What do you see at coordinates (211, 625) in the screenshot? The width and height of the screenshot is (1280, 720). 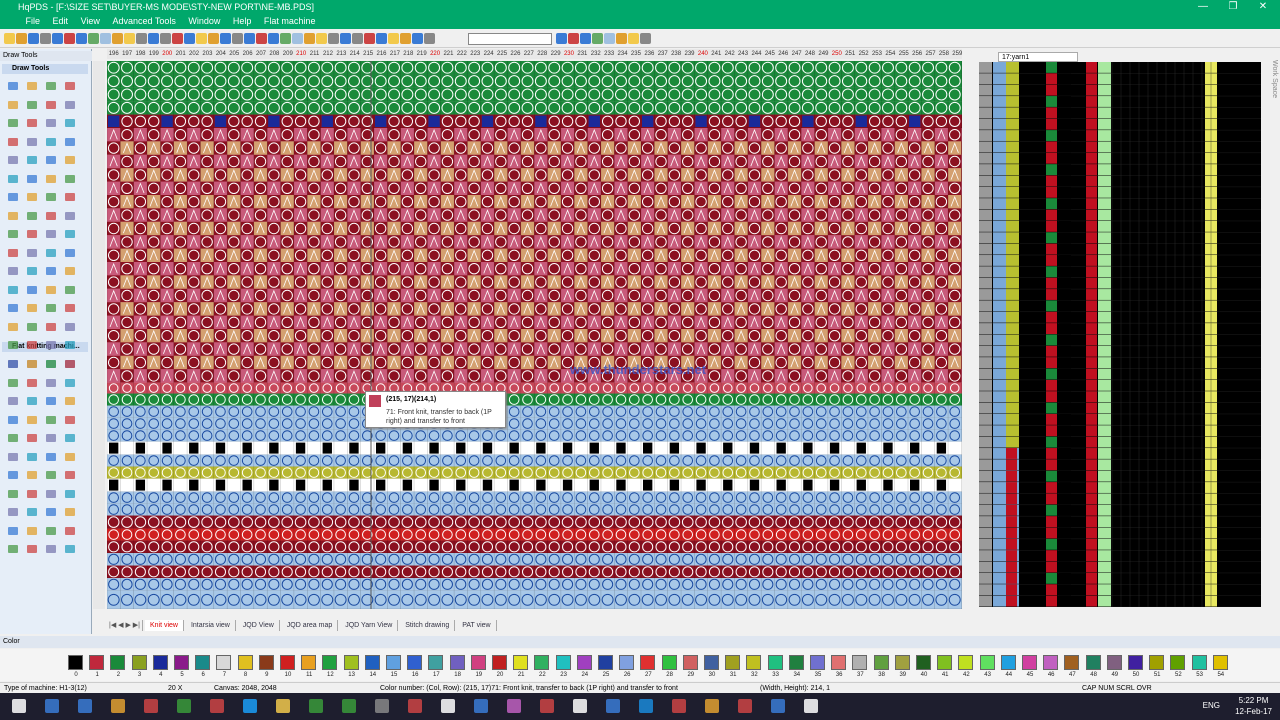 I see `tab-intarsia-view: Intarsia view` at bounding box center [211, 625].